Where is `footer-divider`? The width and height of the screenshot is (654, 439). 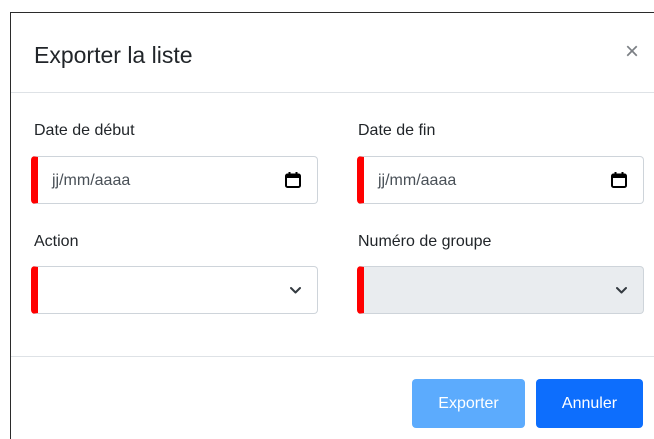 footer-divider is located at coordinates (332, 356).